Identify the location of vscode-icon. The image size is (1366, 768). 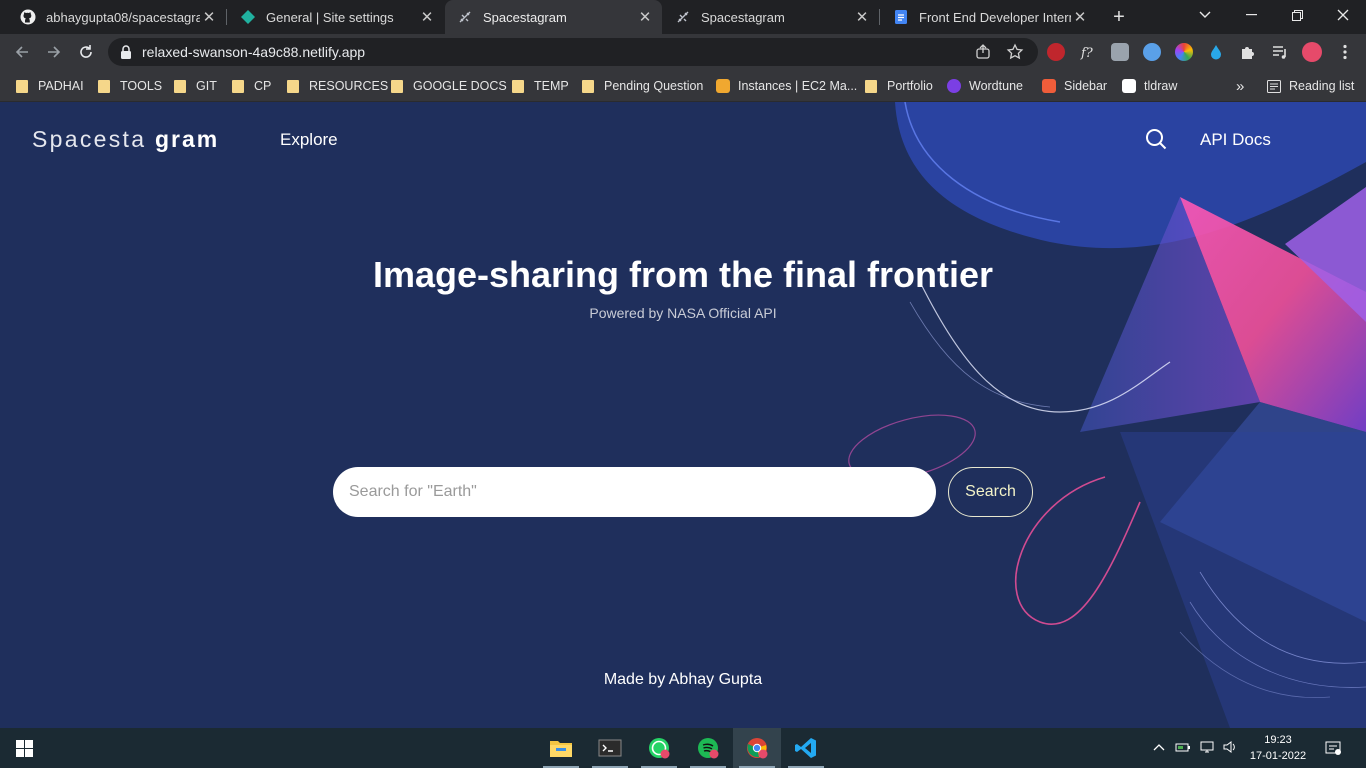
(806, 748).